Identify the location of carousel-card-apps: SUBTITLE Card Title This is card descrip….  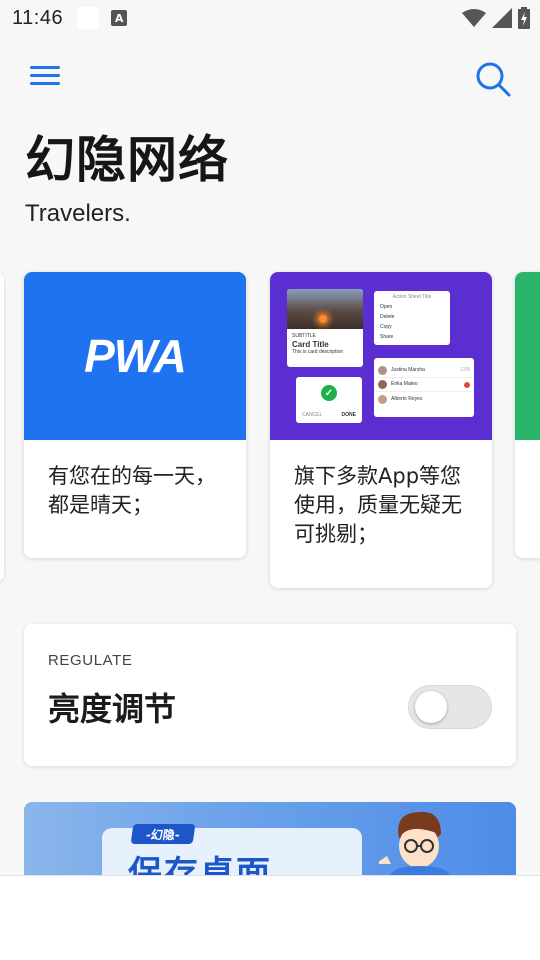
(381, 430).